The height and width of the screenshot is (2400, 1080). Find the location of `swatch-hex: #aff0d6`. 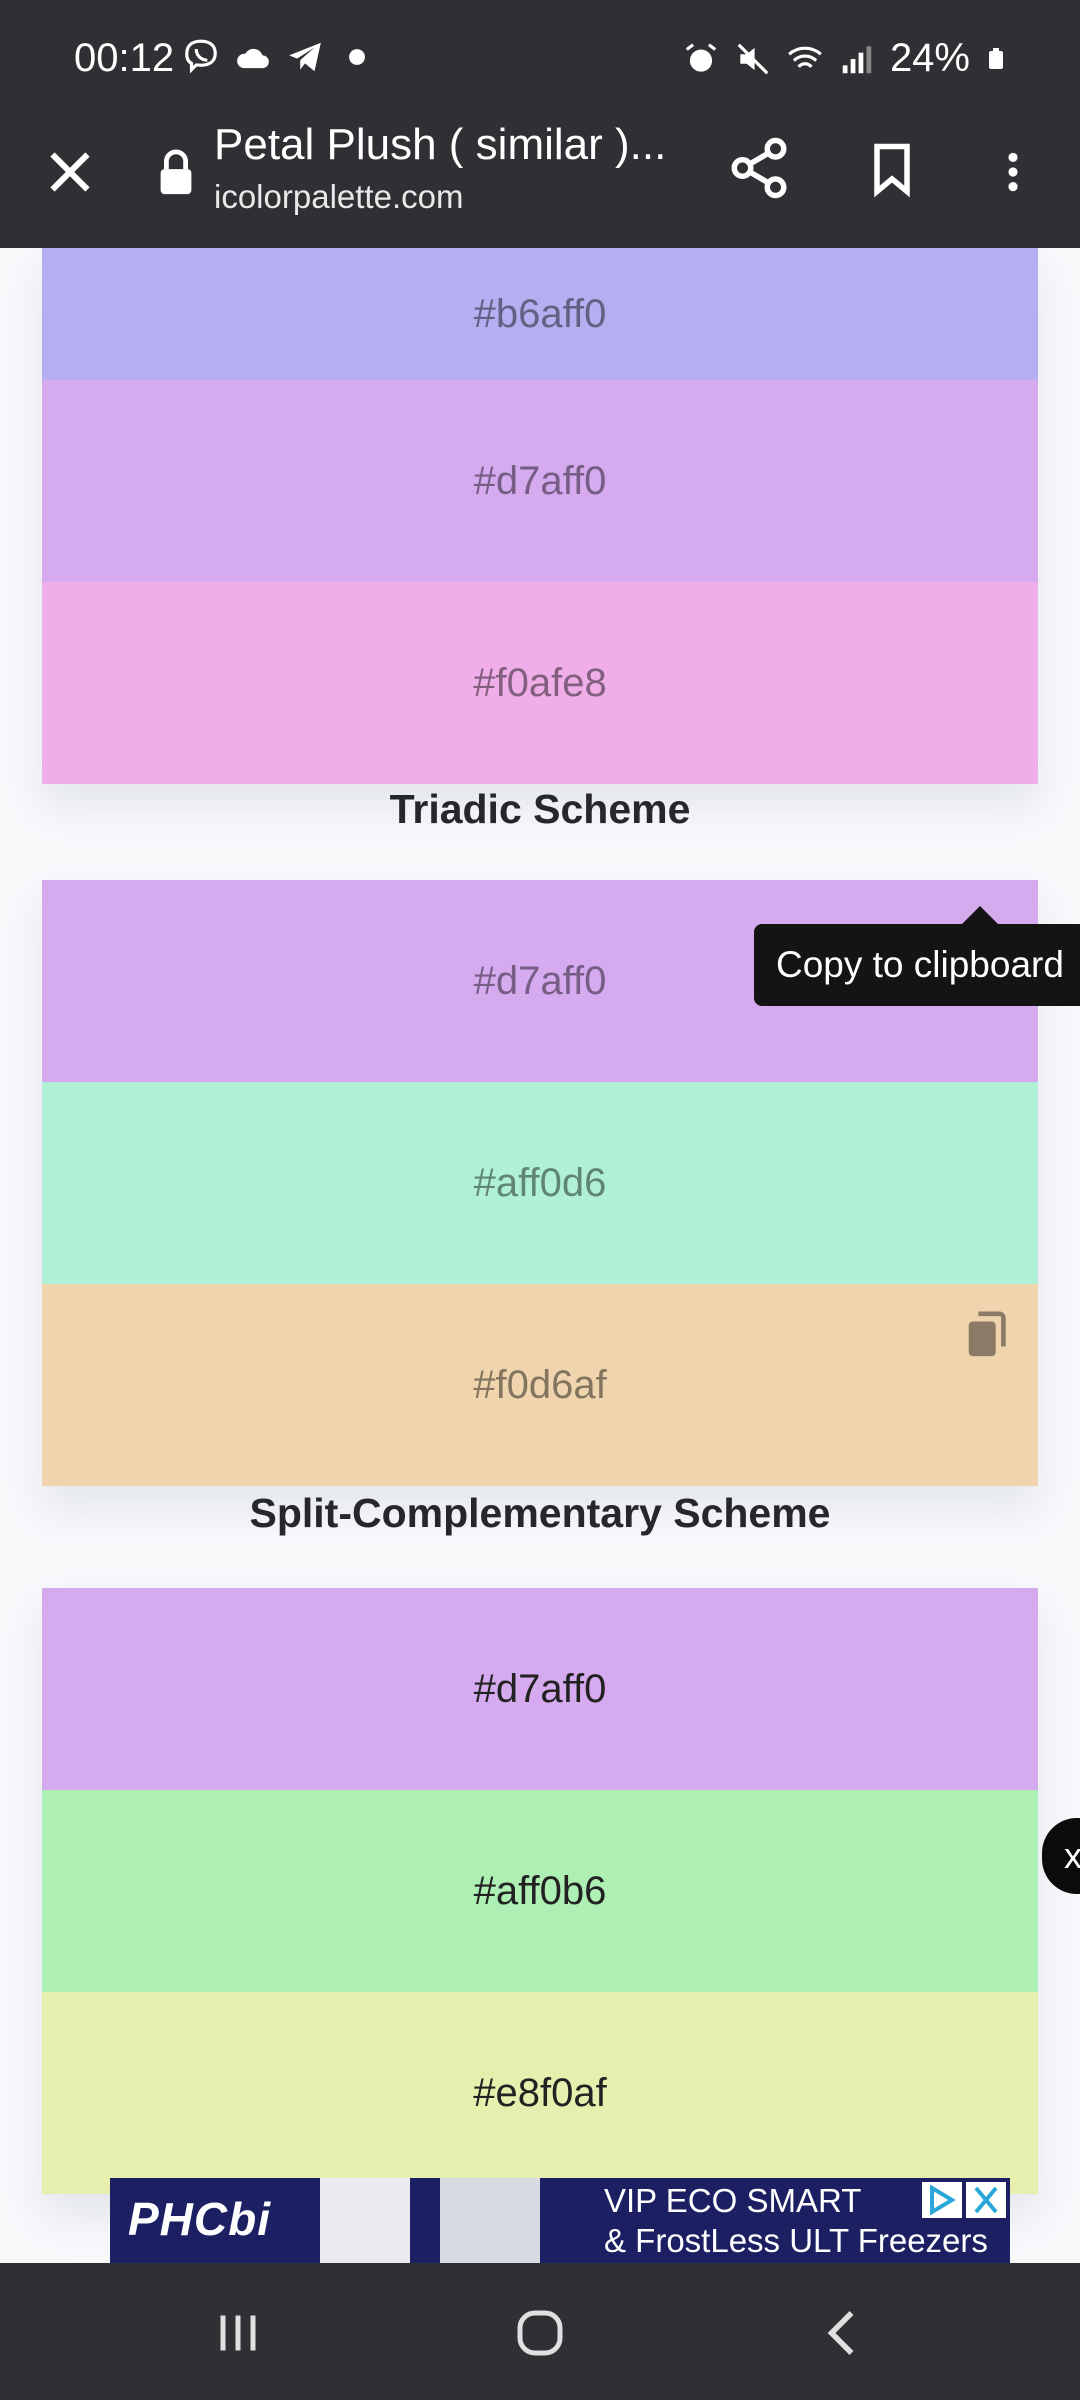

swatch-hex: #aff0d6 is located at coordinates (540, 1182).